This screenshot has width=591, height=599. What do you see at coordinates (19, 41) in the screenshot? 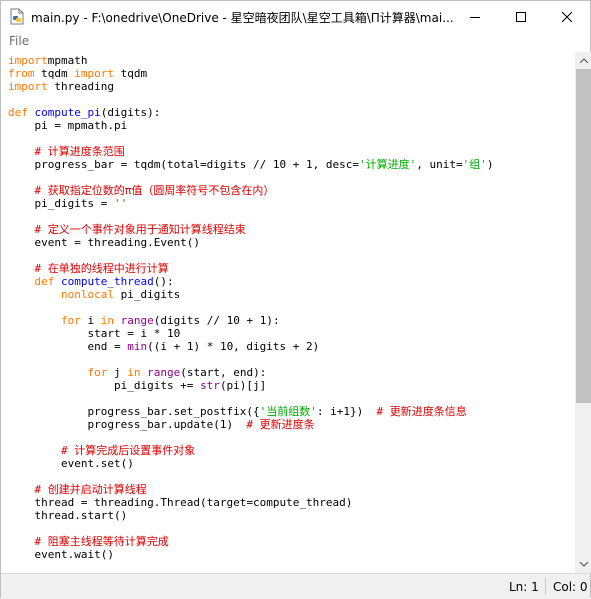
I see `menu-file: File` at bounding box center [19, 41].